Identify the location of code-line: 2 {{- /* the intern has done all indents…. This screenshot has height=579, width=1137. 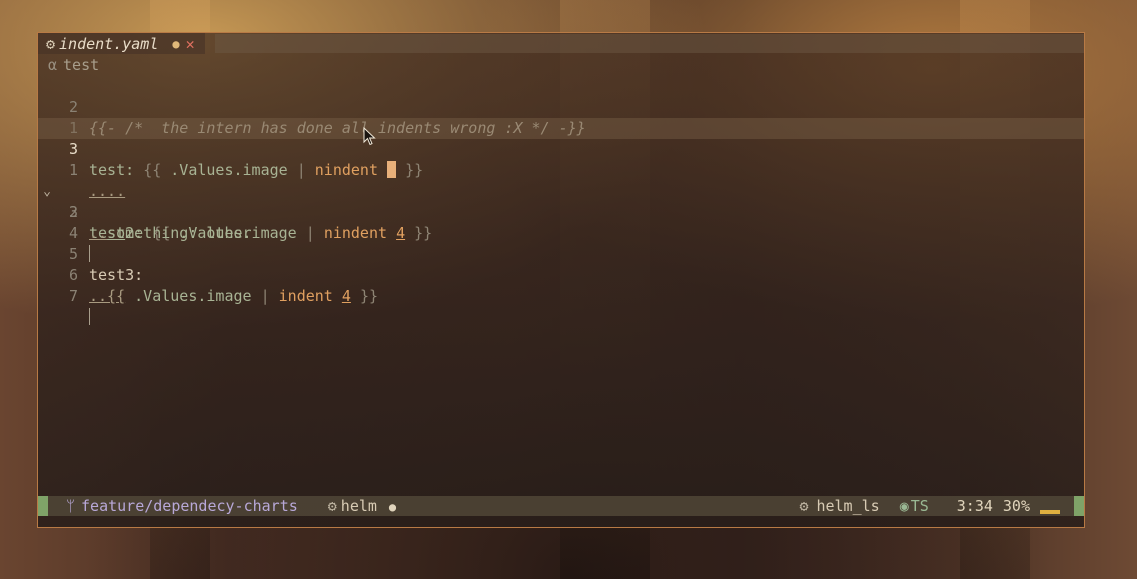
(561, 106).